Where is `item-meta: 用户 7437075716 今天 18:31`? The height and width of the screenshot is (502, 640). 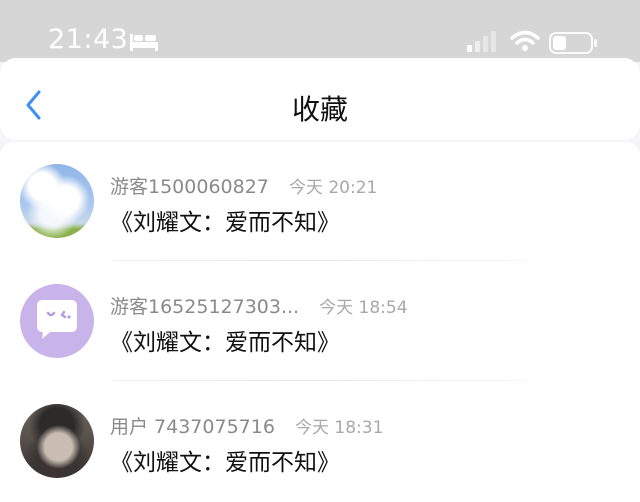 item-meta: 用户 7437075716 今天 18:31 is located at coordinates (246, 425).